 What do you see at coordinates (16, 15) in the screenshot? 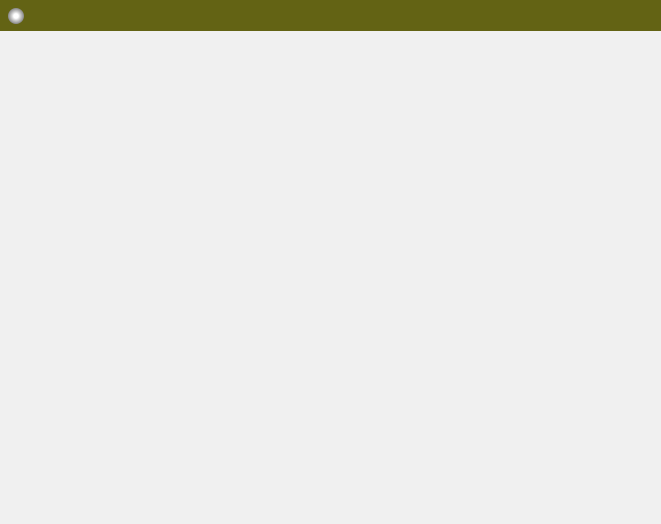
I see `app-disc-icon` at bounding box center [16, 15].